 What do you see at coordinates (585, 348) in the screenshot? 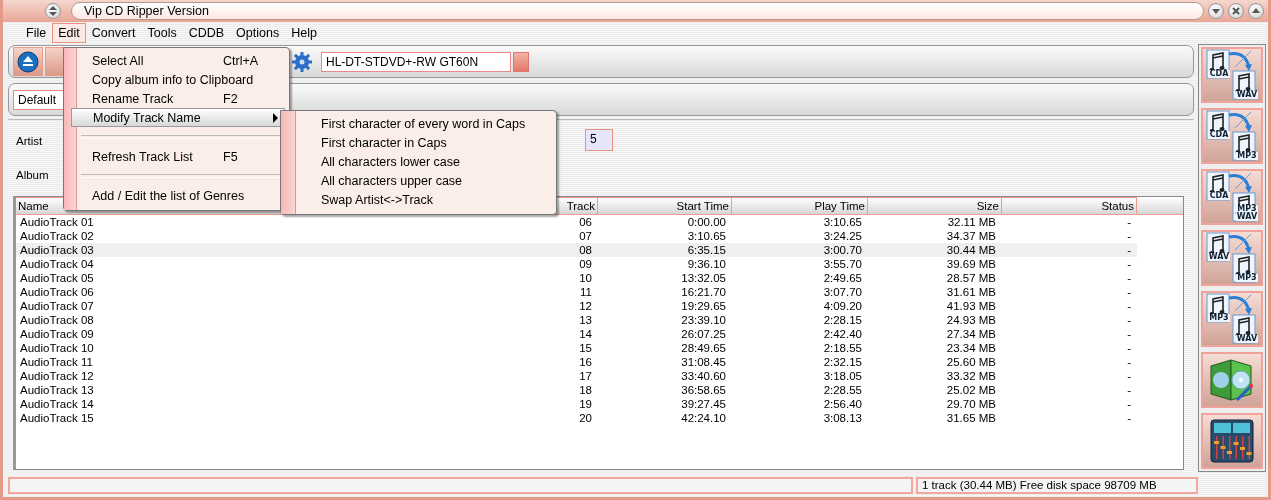
I see `table-cell-text: 15` at bounding box center [585, 348].